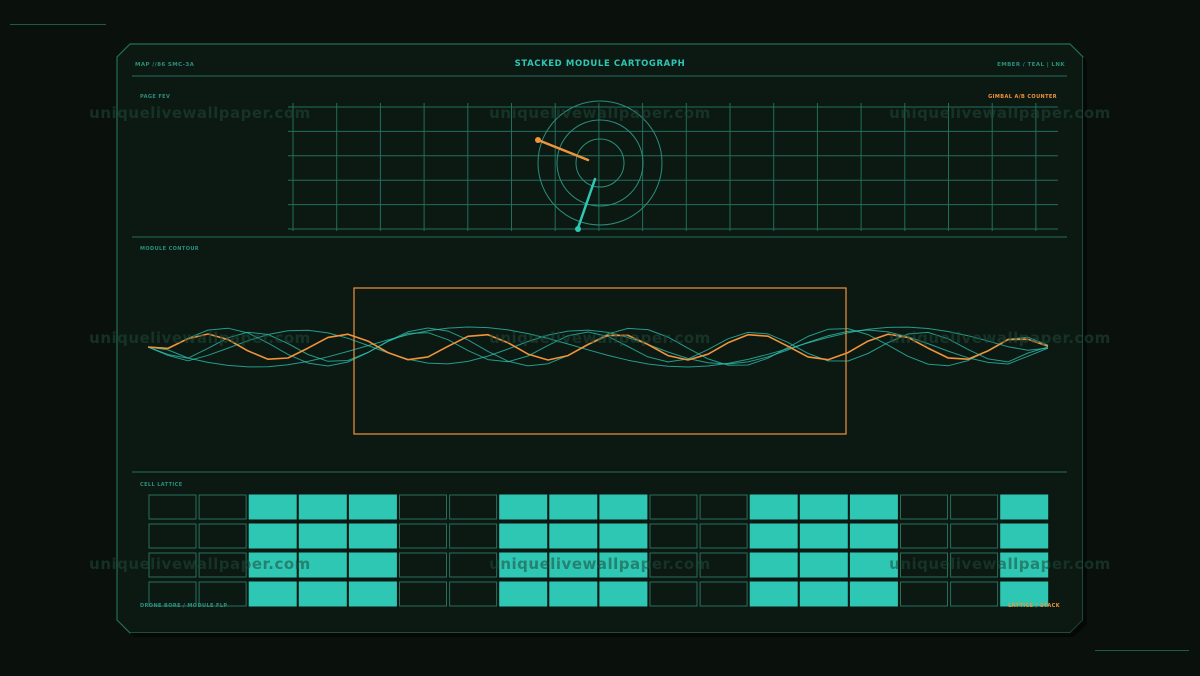  Describe the element at coordinates (155, 97) in the screenshot. I see `top-panel-label: PAGE FEV` at that location.